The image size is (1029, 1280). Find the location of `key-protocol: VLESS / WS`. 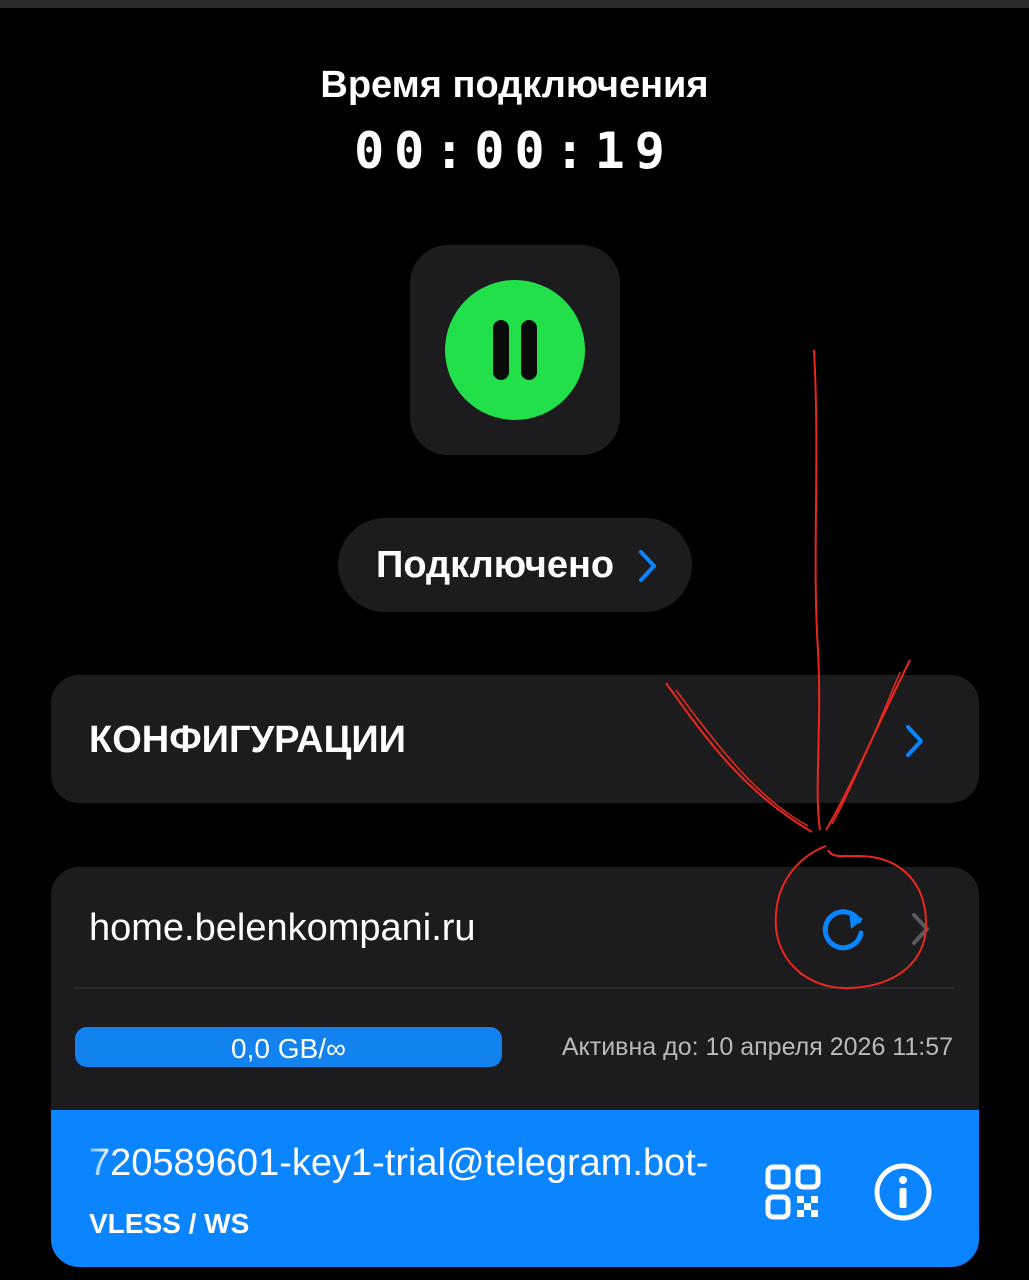

key-protocol: VLESS / WS is located at coordinates (169, 1223).